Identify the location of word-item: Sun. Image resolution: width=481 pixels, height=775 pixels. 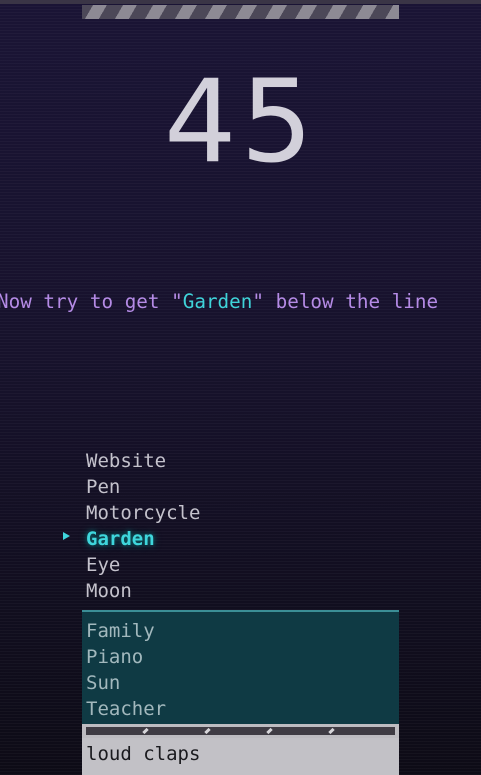
(240, 683).